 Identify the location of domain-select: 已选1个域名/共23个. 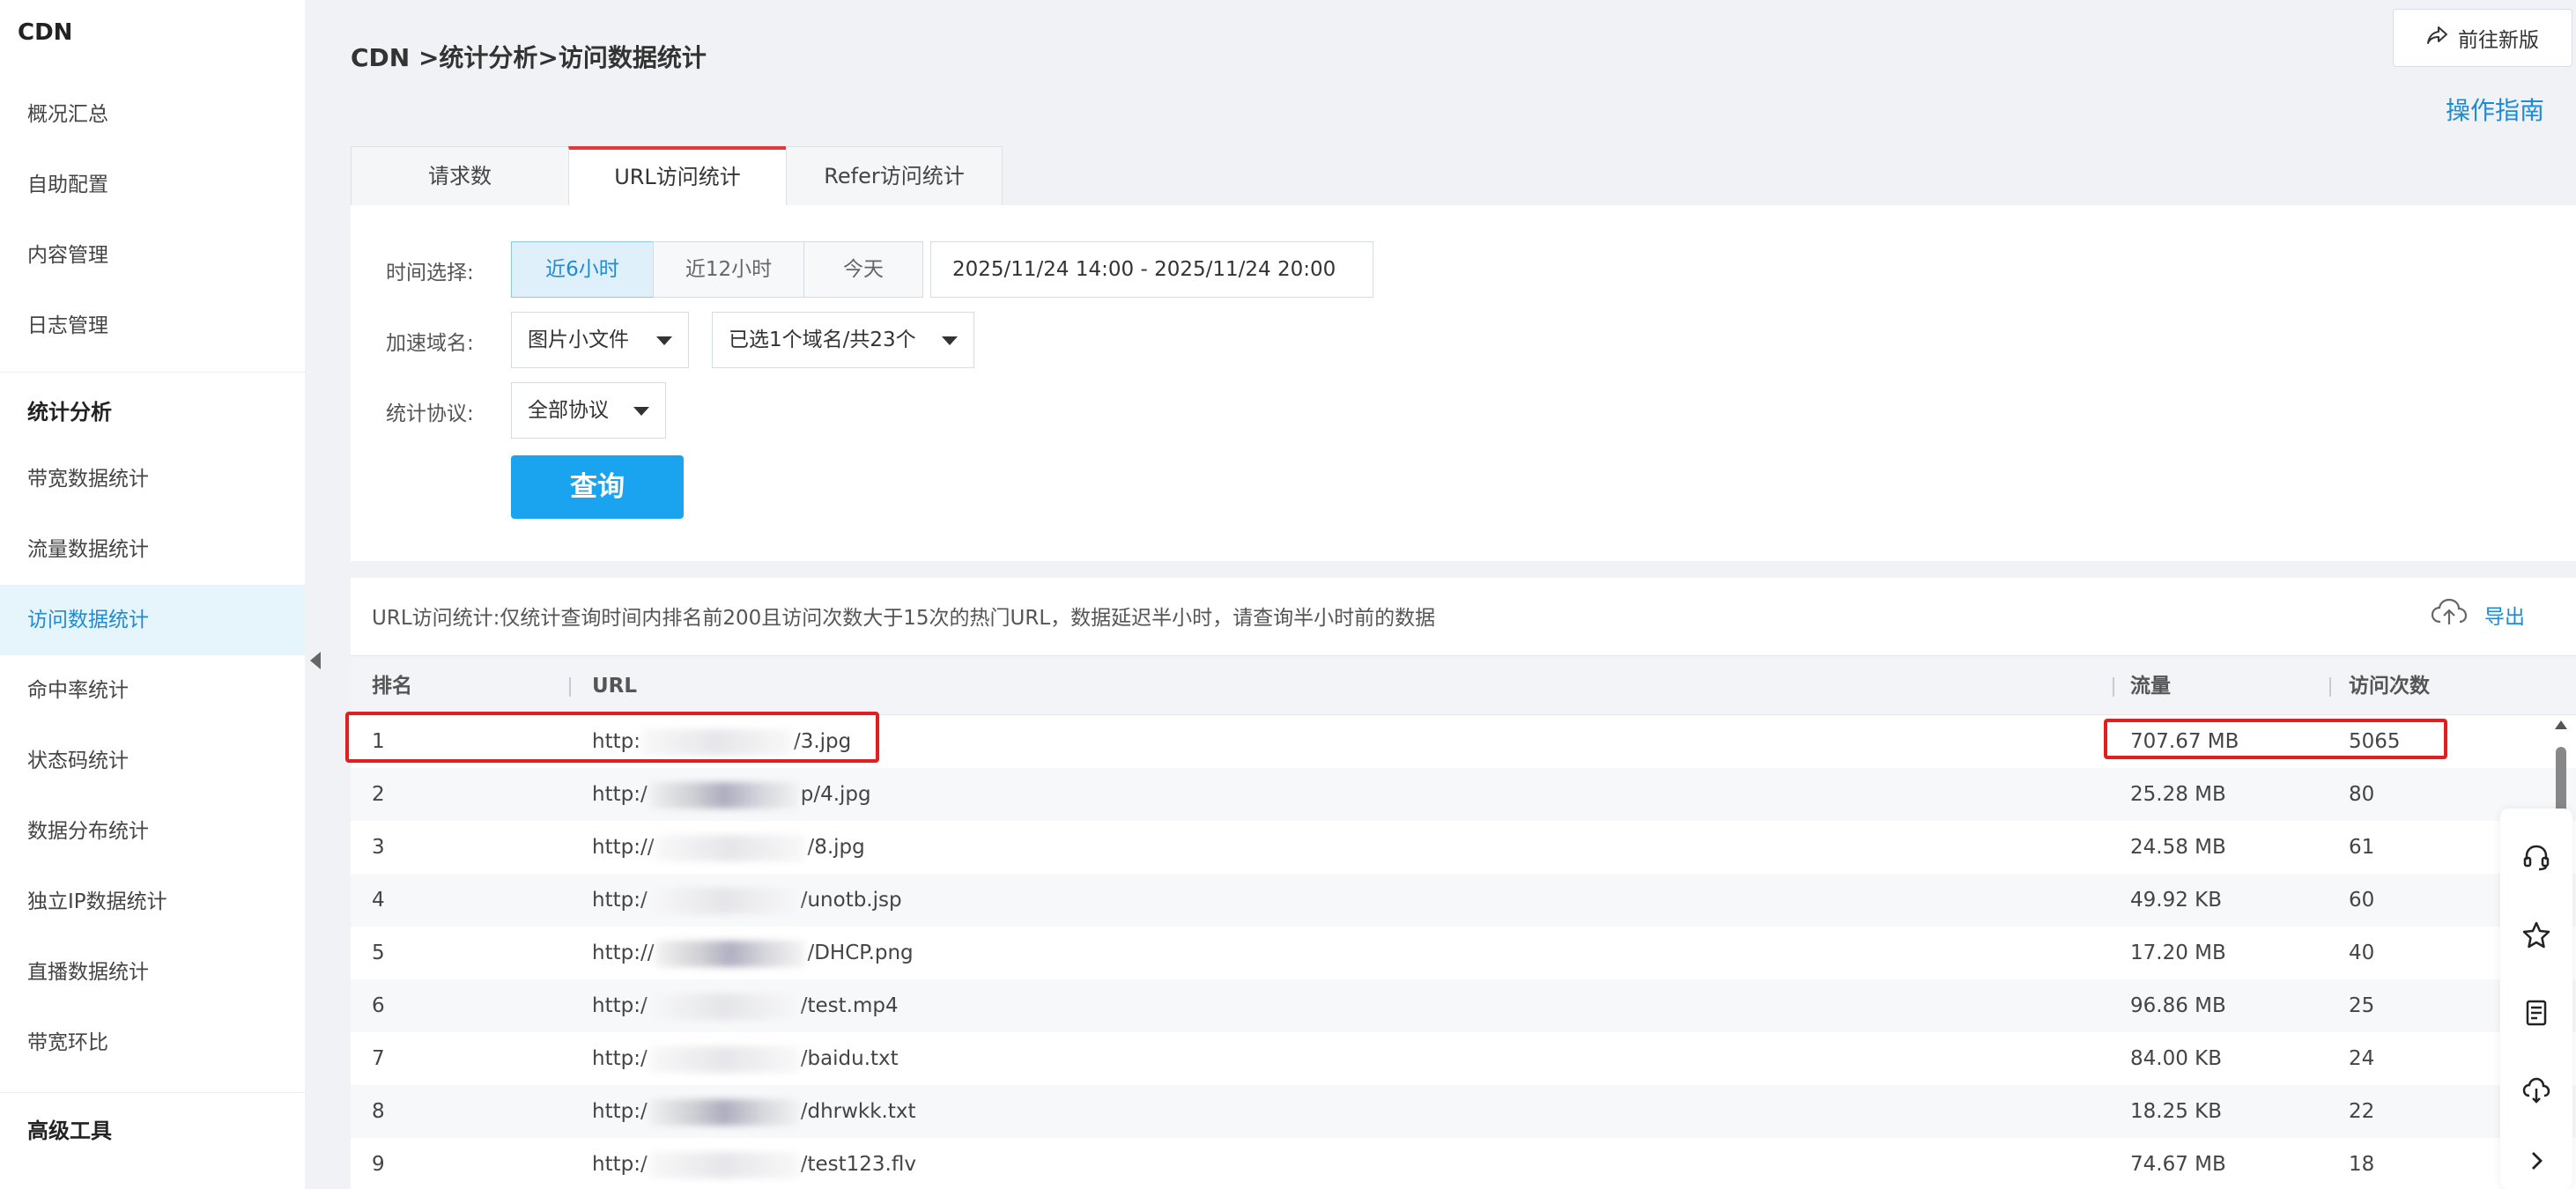
(843, 340).